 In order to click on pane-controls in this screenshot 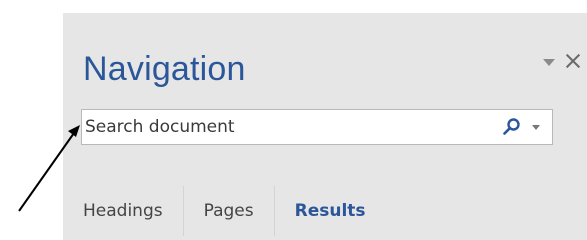, I will do `click(562, 61)`.